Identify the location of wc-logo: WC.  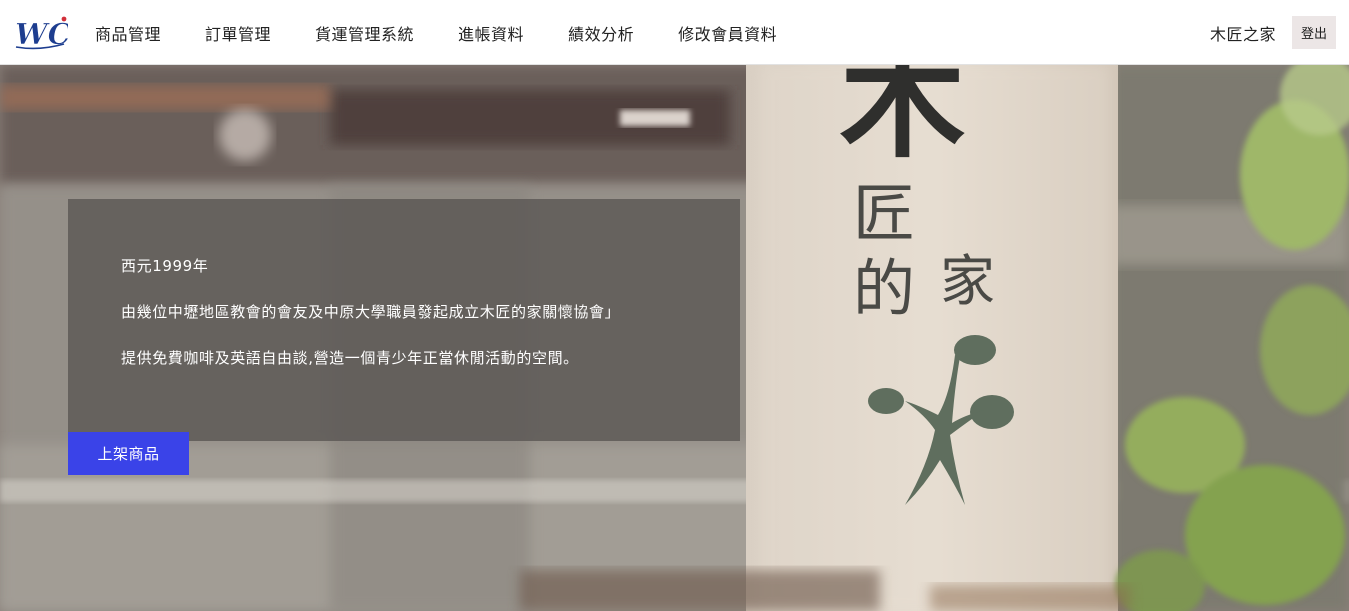
(41, 32).